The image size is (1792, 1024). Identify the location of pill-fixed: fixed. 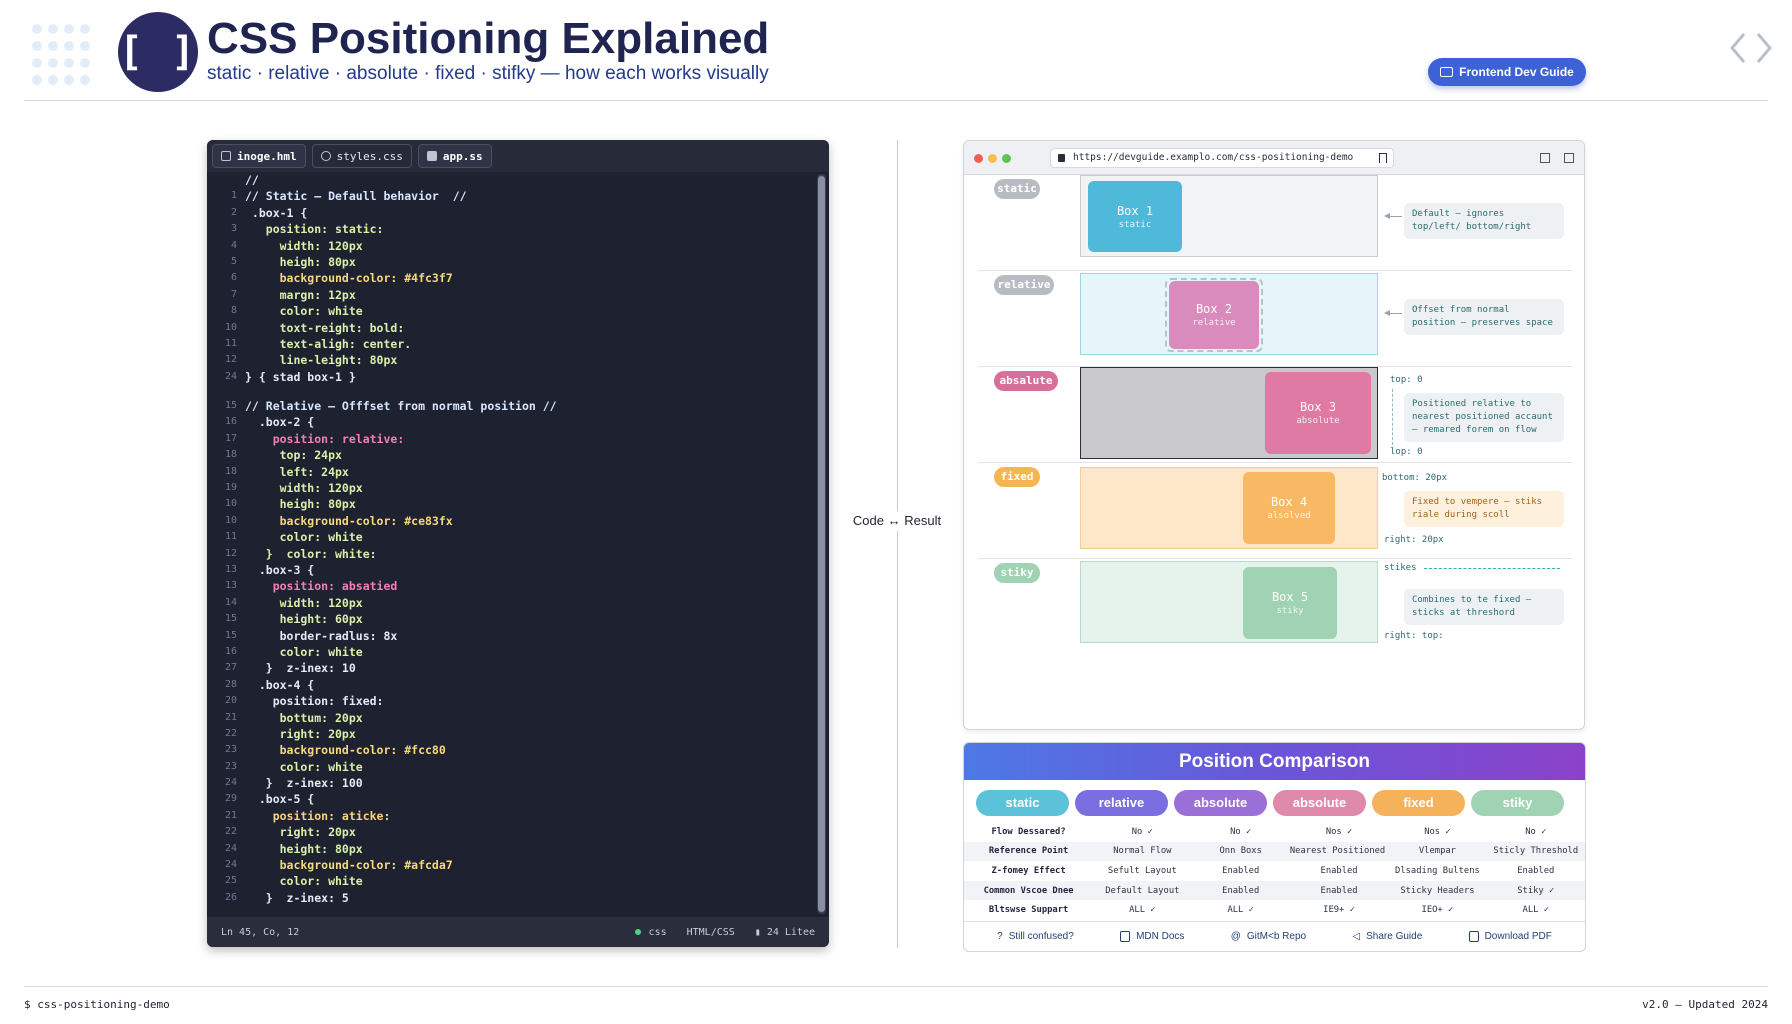
(1017, 477).